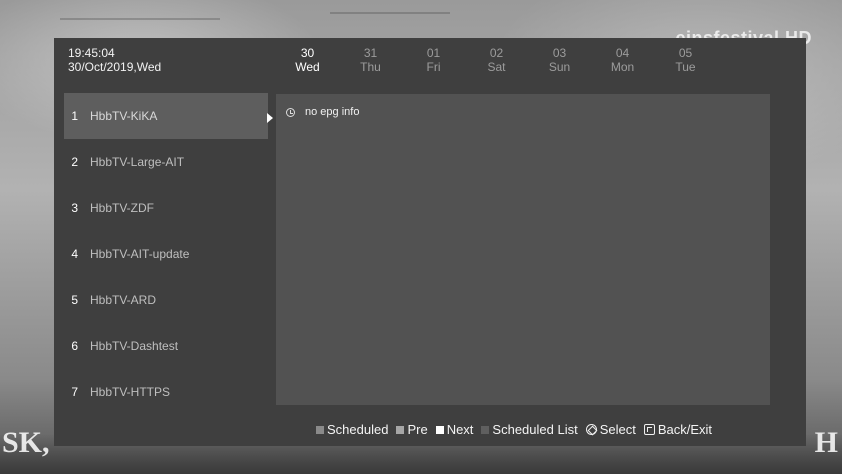 Image resolution: width=842 pixels, height=474 pixels. I want to click on channel-item-hbbtv-large-ait: 2 HbbTV-Large-AIT, so click(166, 162).